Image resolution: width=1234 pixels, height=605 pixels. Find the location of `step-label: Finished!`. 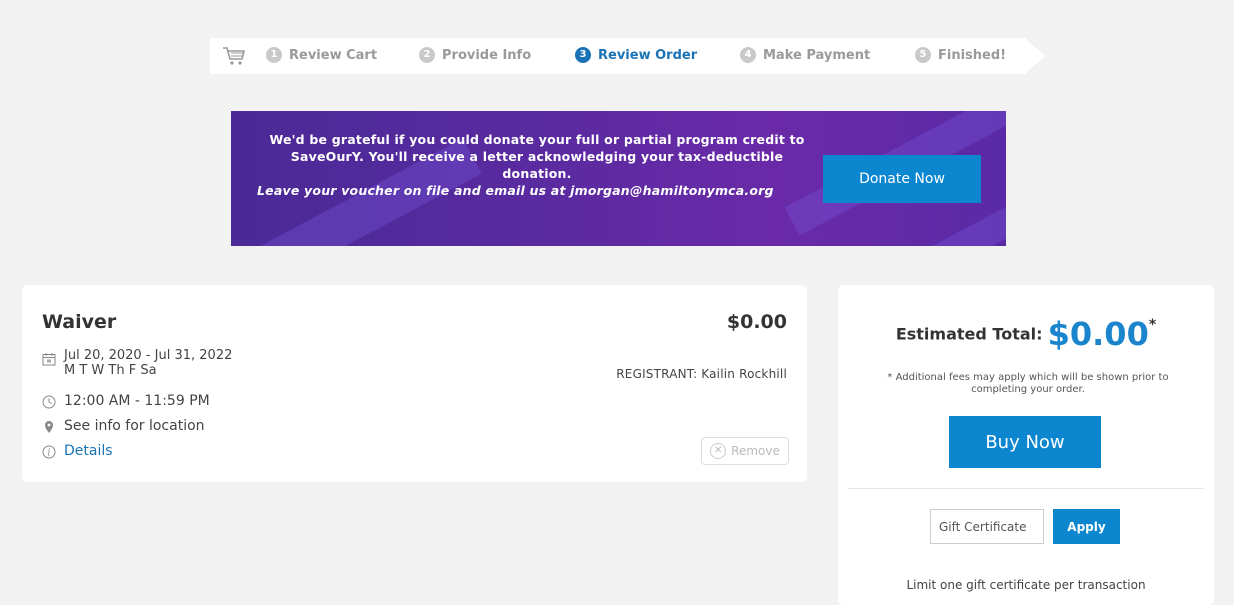

step-label: Finished! is located at coordinates (972, 55).